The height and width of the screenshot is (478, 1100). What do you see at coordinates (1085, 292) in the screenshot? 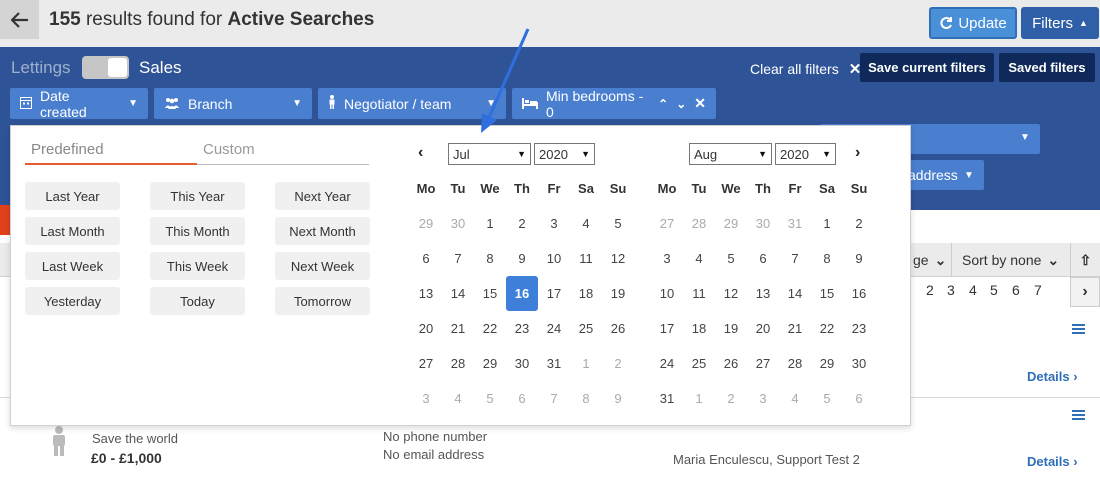
I see `next-page-button: ›` at bounding box center [1085, 292].